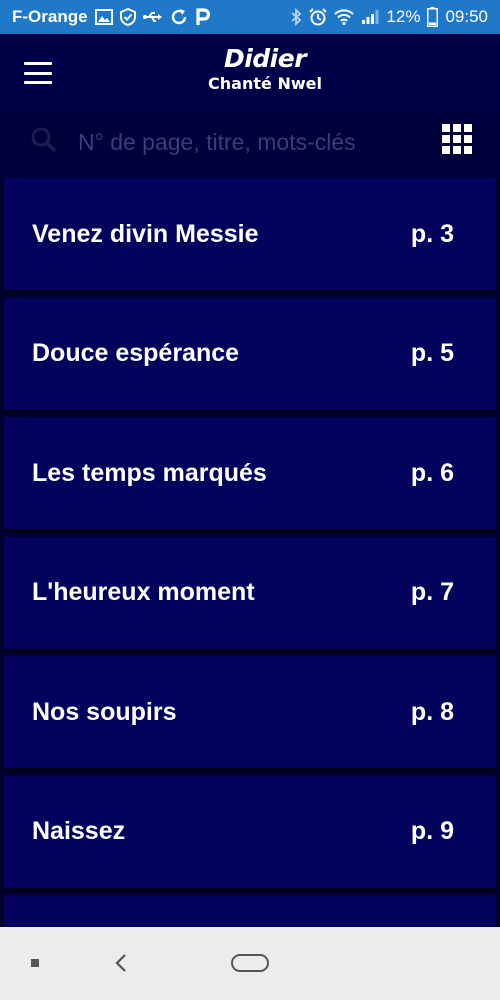  I want to click on shield-check-icon, so click(127, 17).